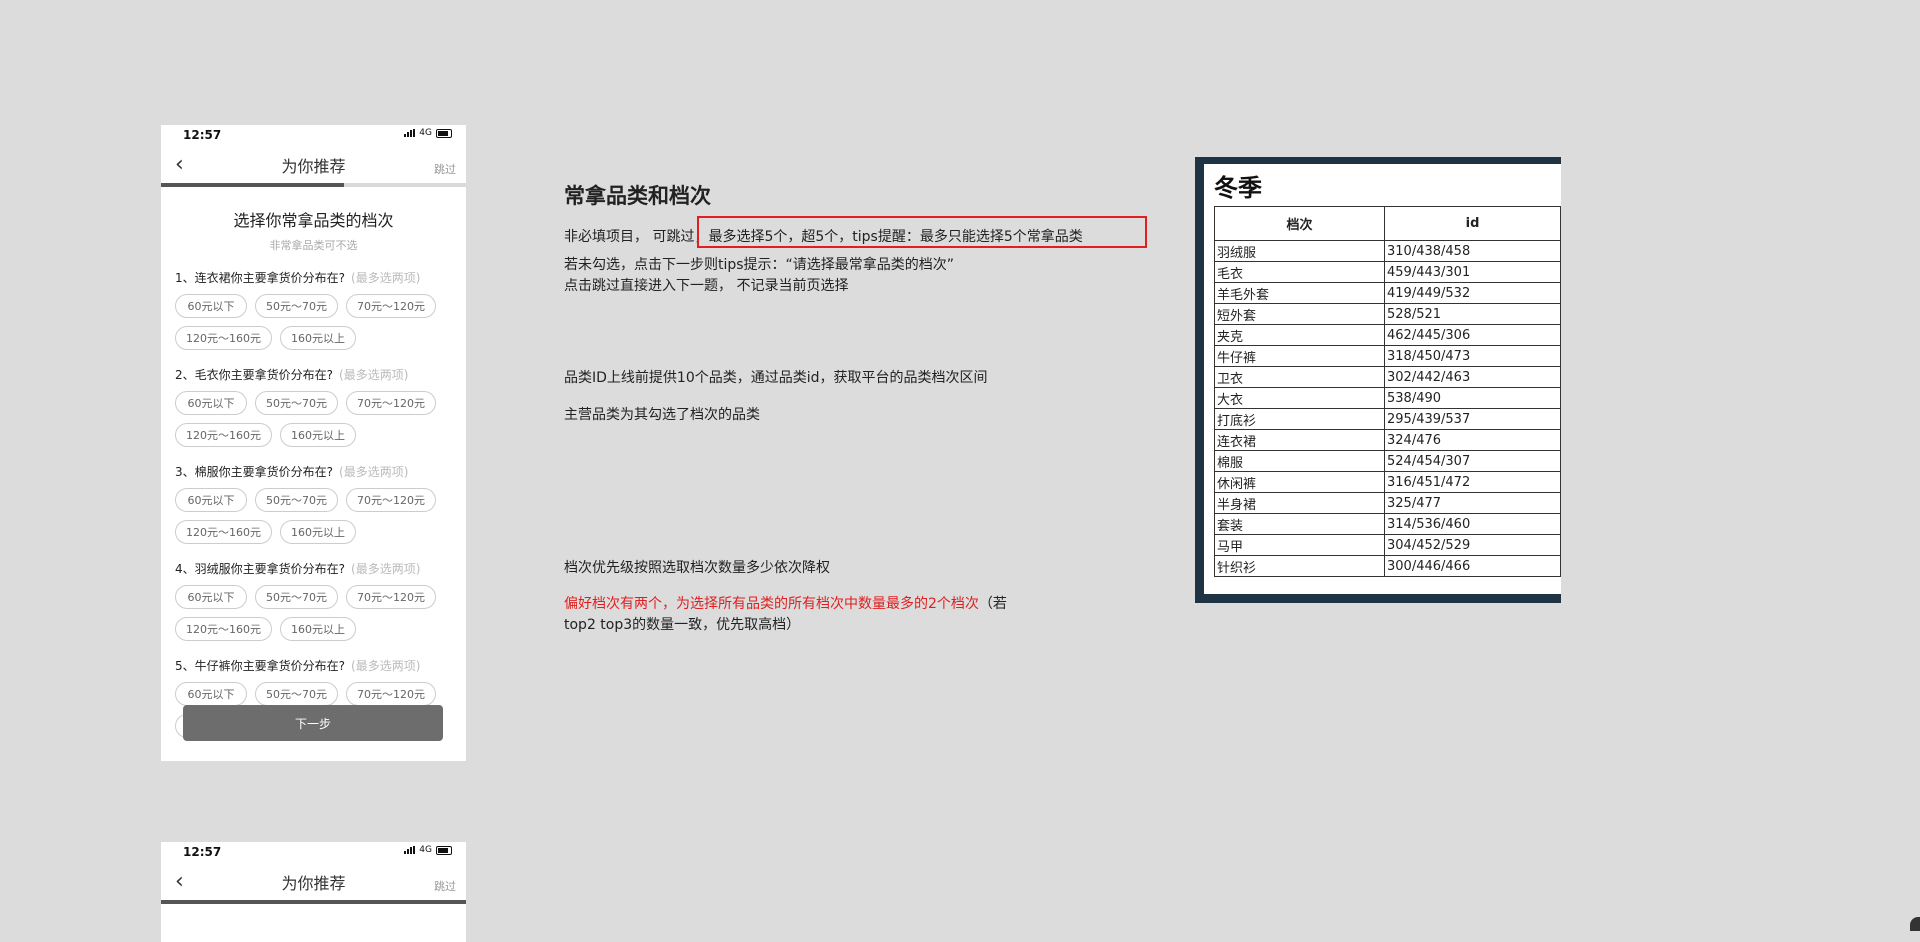  I want to click on id-cell: 419/449/532, so click(1472, 293).